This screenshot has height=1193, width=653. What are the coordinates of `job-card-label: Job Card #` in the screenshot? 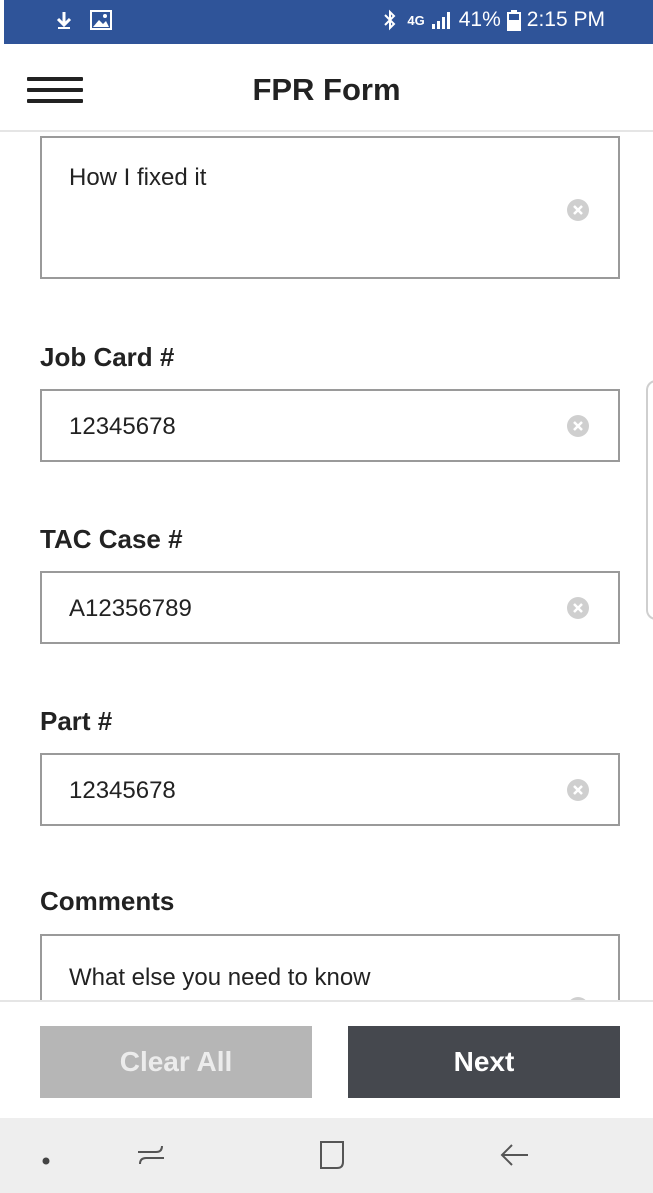 It's located at (107, 357).